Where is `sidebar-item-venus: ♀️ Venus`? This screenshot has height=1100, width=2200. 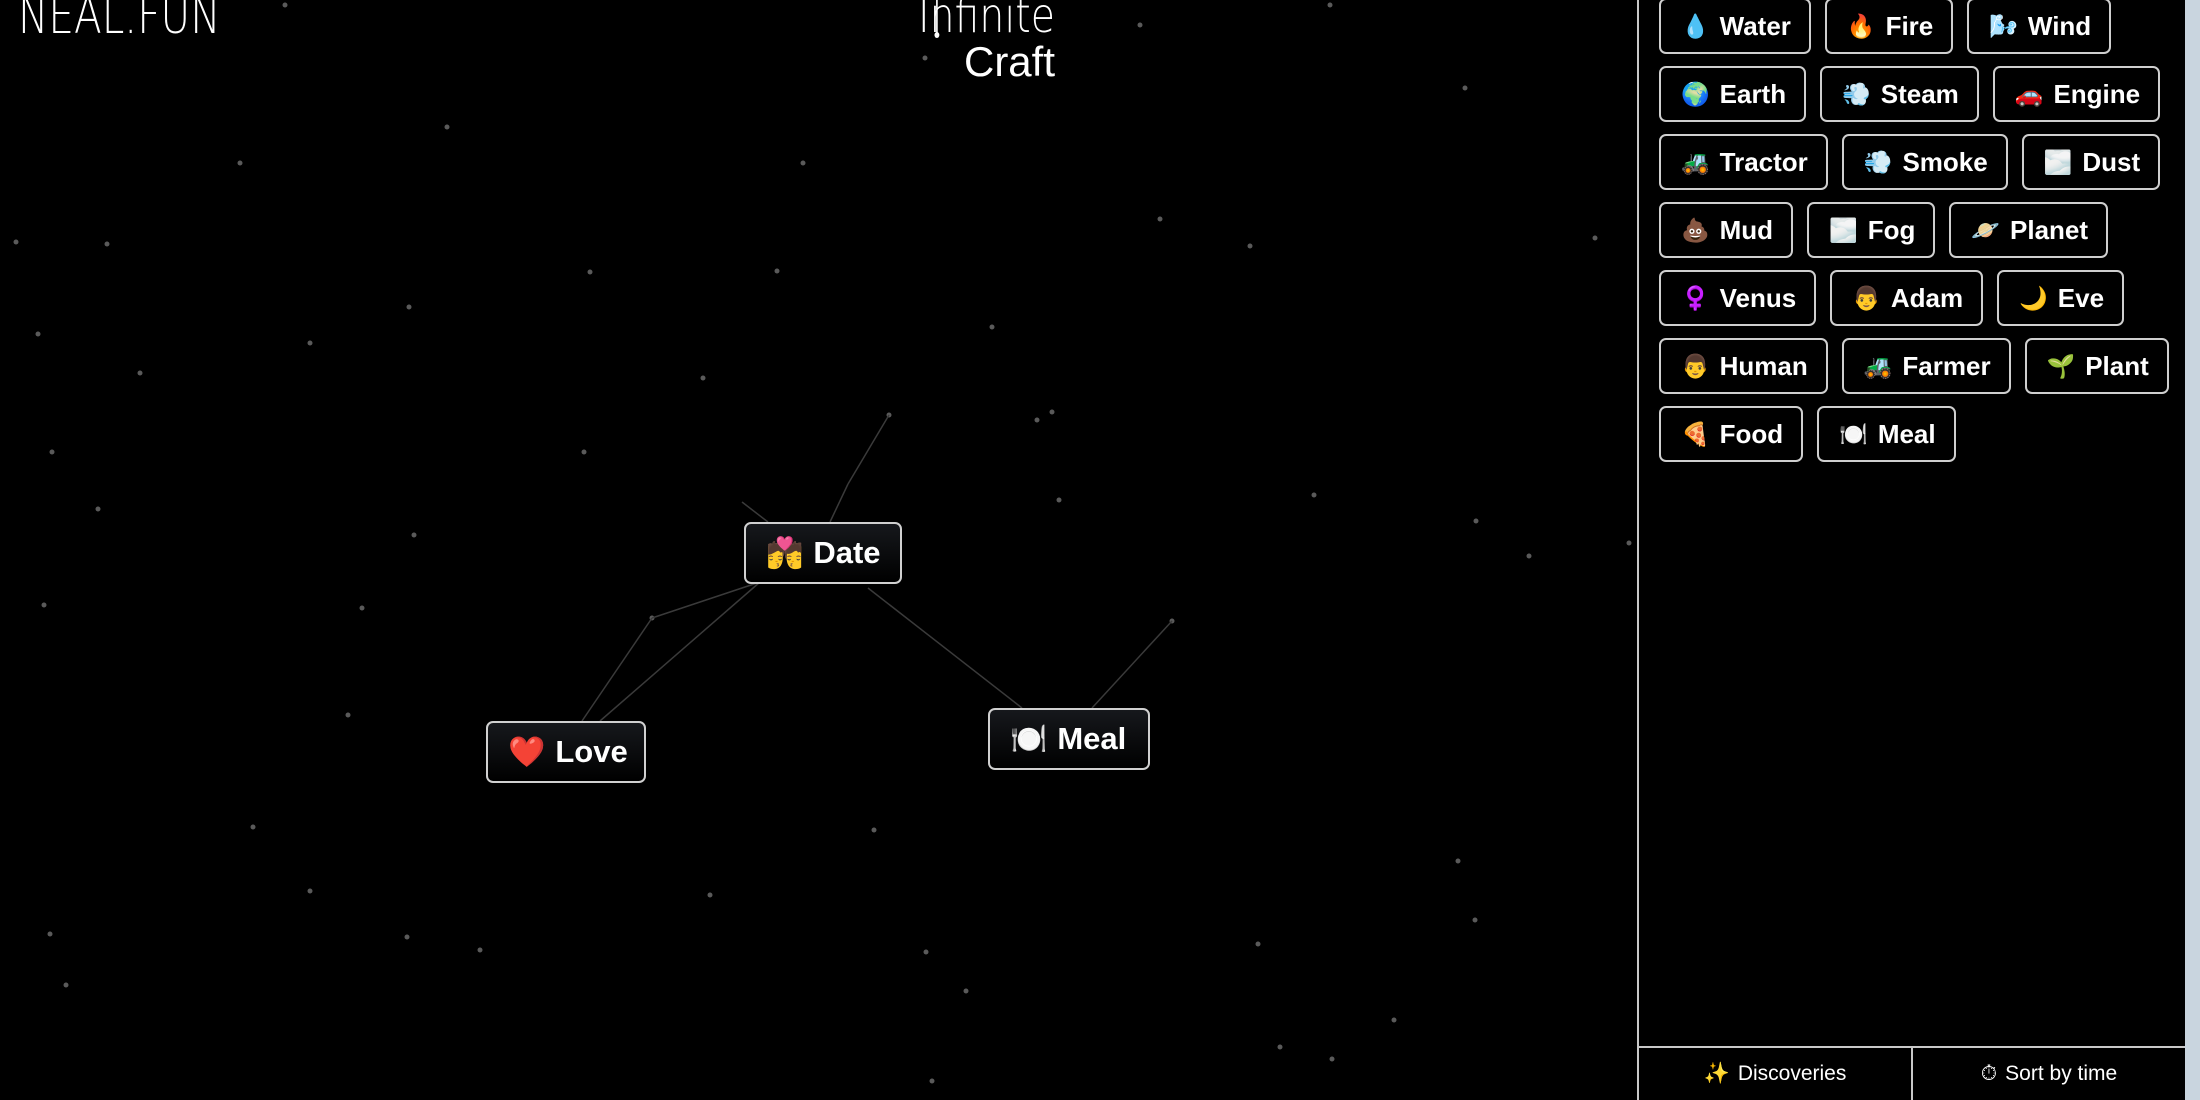 sidebar-item-venus: ♀️ Venus is located at coordinates (1738, 298).